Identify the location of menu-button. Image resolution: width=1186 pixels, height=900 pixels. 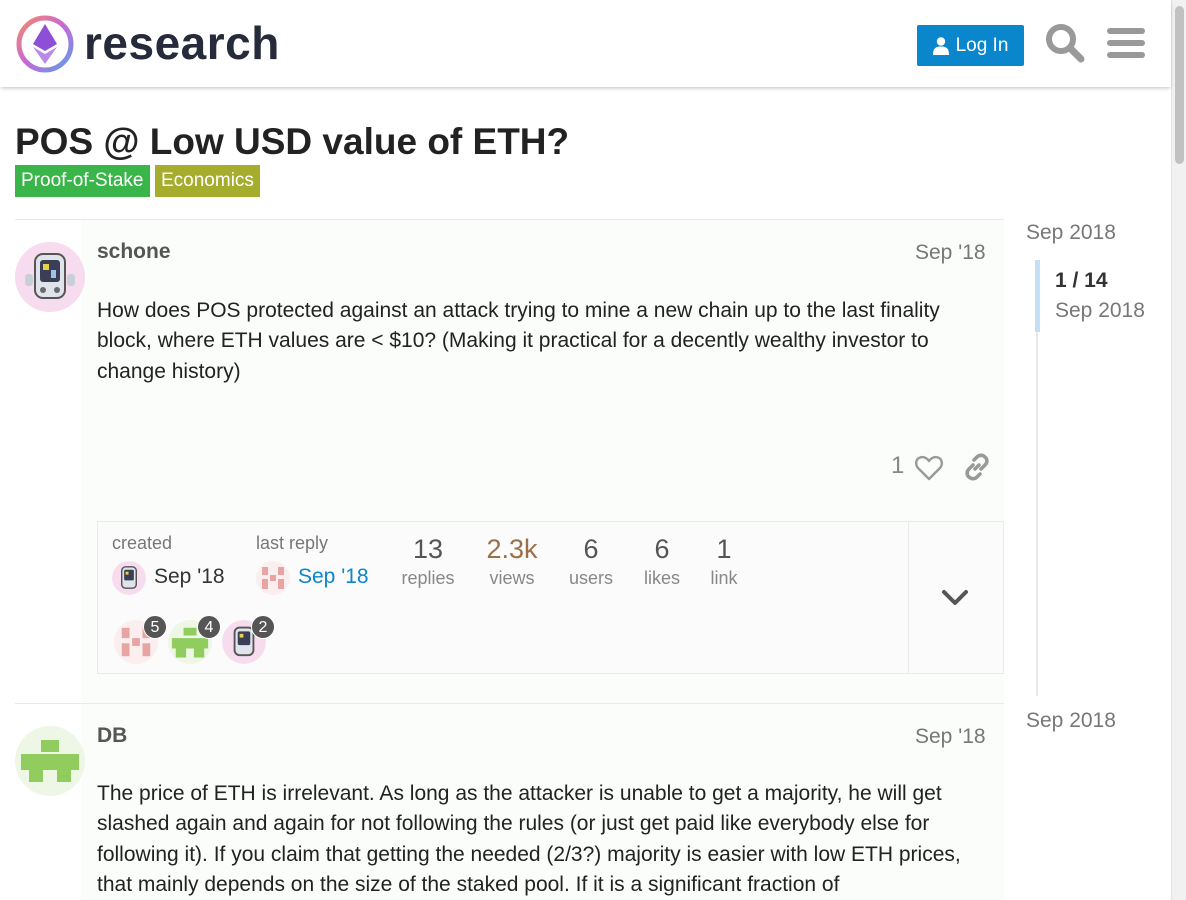
(1126, 43).